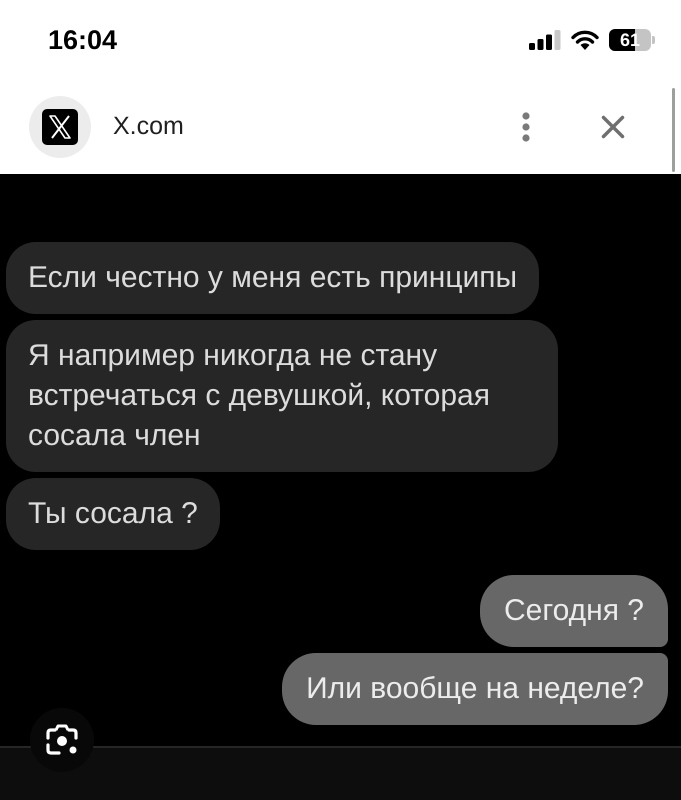 The height and width of the screenshot is (800, 681). Describe the element at coordinates (585, 40) in the screenshot. I see `wifi-icon` at that location.